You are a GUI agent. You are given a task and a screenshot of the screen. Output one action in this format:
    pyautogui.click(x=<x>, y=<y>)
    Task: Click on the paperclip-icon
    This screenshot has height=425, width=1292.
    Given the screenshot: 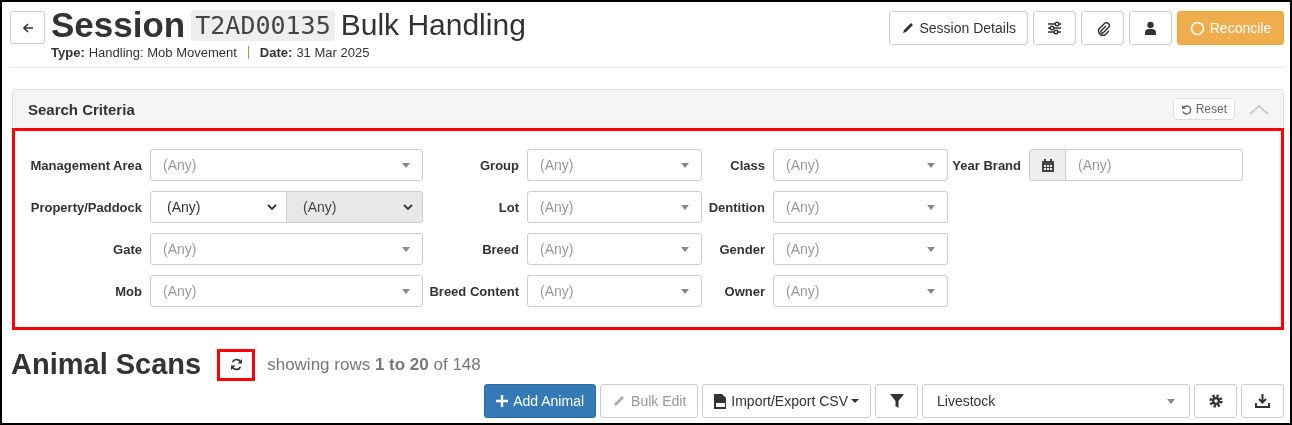 What is the action you would take?
    pyautogui.click(x=1102, y=28)
    